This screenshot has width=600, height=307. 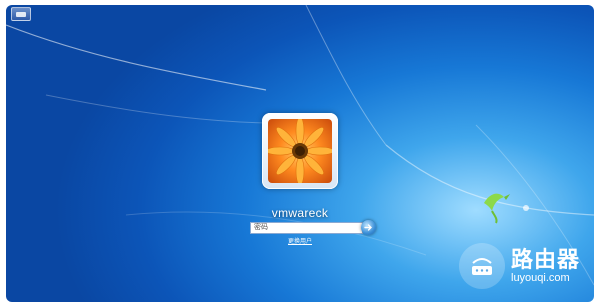 I want to click on password-input, so click(x=306, y=228).